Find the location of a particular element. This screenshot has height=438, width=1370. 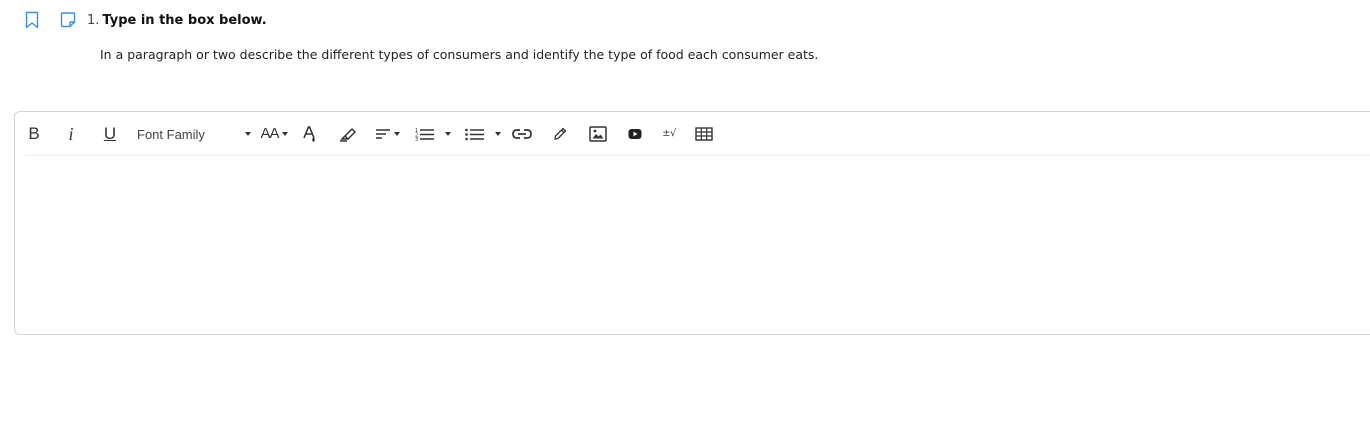

svg-text: 3 is located at coordinates (416, 139).